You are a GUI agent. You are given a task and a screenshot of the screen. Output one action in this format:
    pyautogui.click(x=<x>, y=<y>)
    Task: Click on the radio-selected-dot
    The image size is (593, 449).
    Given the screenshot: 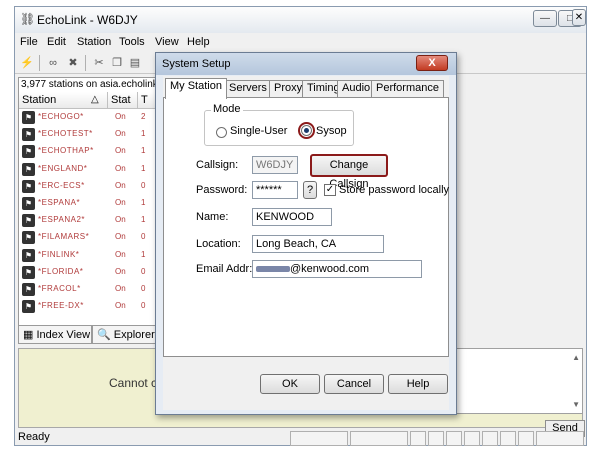 What is the action you would take?
    pyautogui.click(x=306, y=130)
    